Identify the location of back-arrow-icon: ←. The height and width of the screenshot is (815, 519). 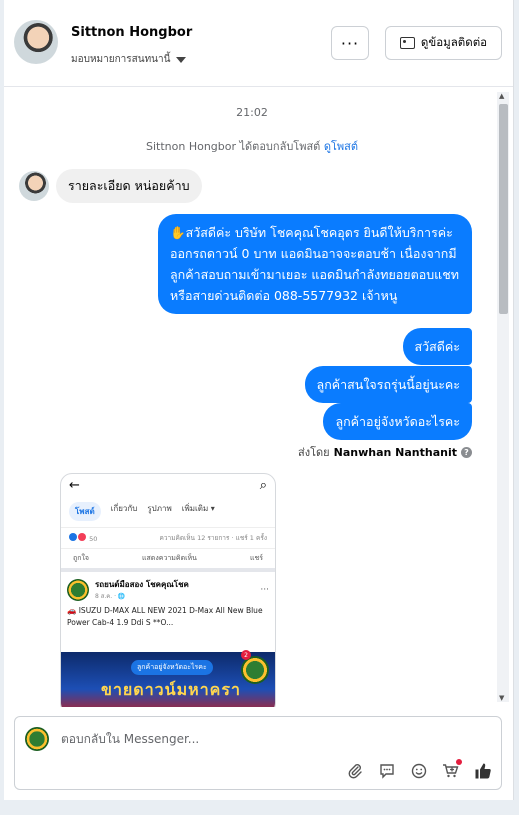
(74, 485).